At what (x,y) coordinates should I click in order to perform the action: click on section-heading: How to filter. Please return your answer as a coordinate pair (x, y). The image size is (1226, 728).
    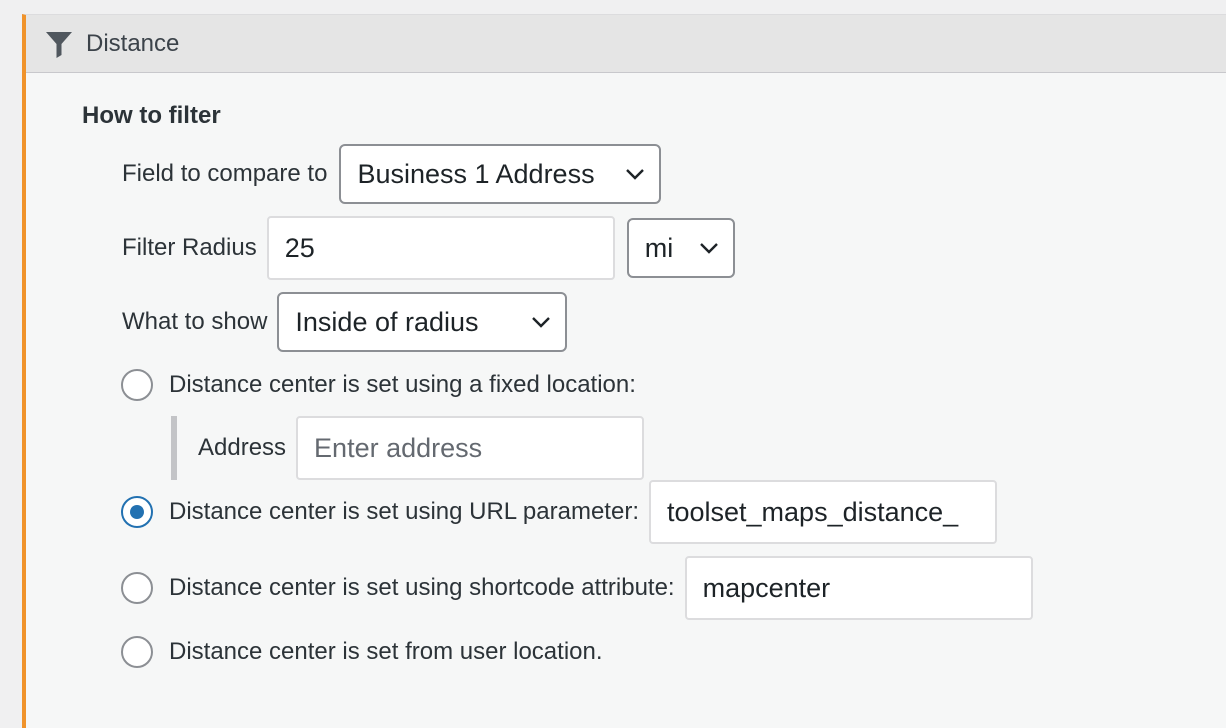
    Looking at the image, I should click on (151, 115).